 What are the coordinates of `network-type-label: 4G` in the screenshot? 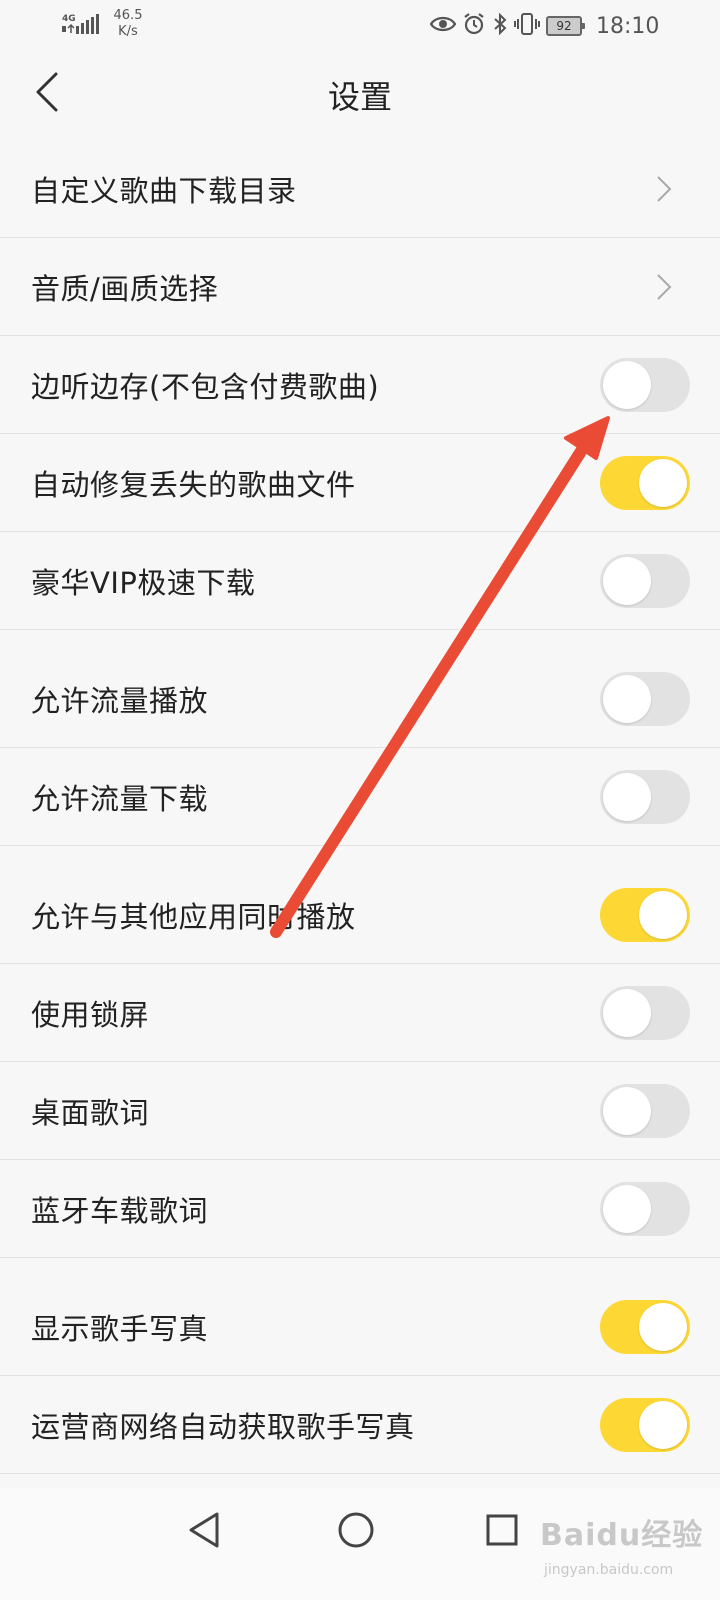 It's located at (69, 19).